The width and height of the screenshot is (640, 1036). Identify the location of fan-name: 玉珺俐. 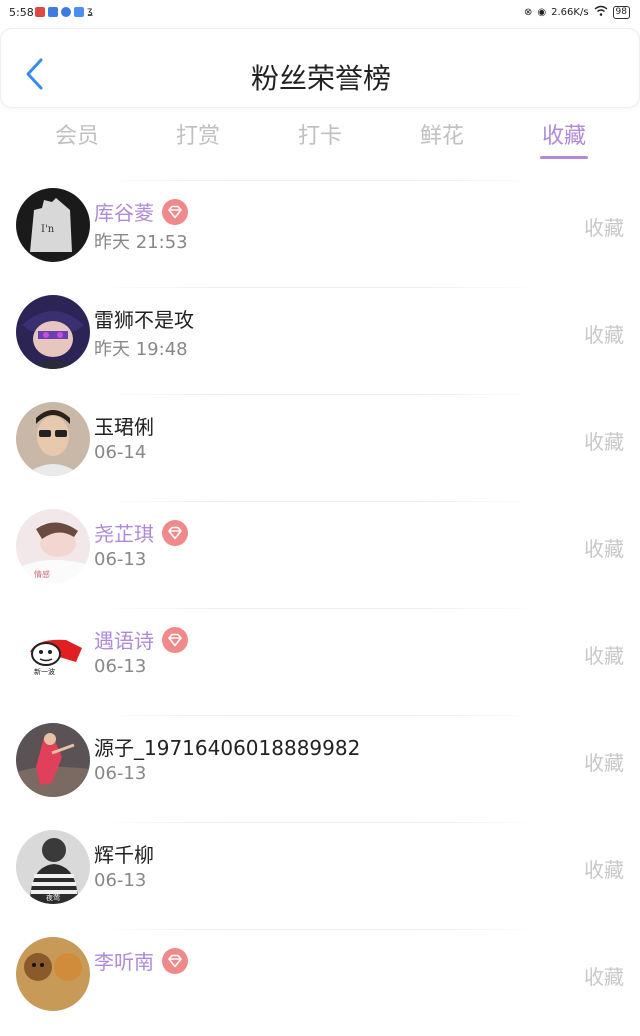
(124, 425).